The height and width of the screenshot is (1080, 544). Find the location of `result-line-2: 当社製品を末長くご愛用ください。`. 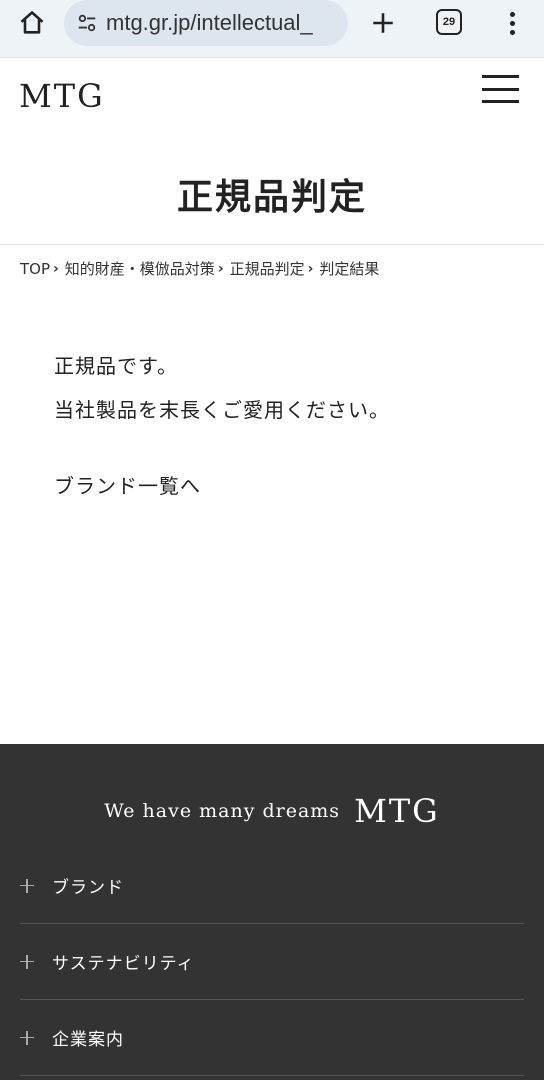

result-line-2: 当社製品を末長くご愛用ください。 is located at coordinates (222, 410).